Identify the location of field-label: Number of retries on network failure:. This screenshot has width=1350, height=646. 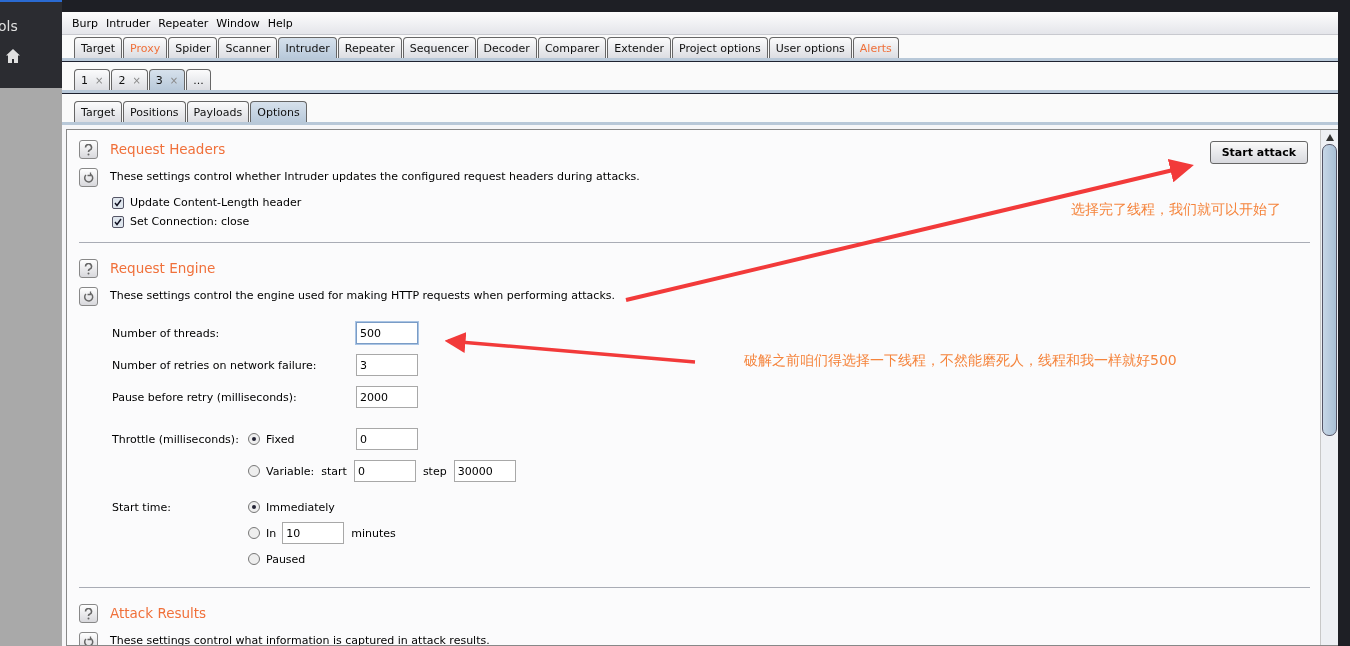
(215, 365).